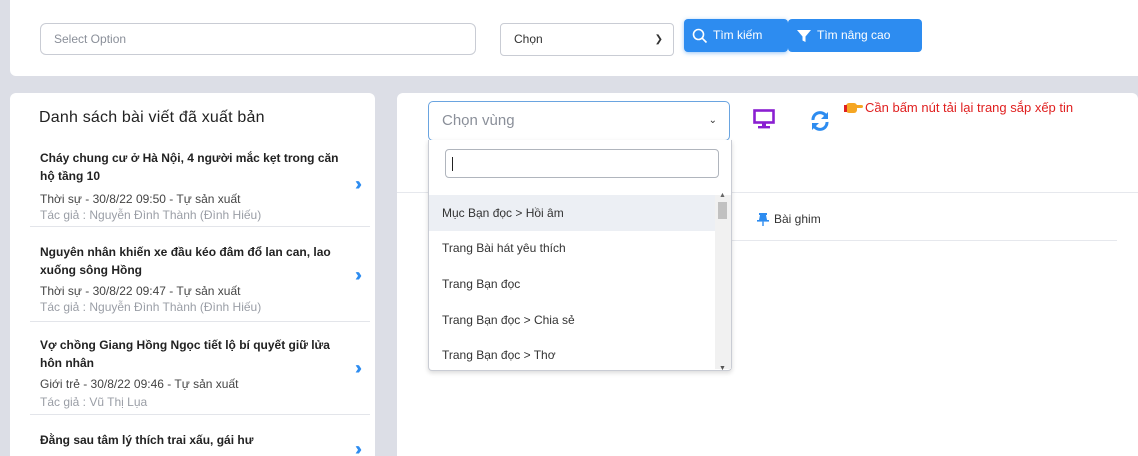 The image size is (1138, 456). What do you see at coordinates (528, 39) in the screenshot?
I see `category-select-value: Chọn` at bounding box center [528, 39].